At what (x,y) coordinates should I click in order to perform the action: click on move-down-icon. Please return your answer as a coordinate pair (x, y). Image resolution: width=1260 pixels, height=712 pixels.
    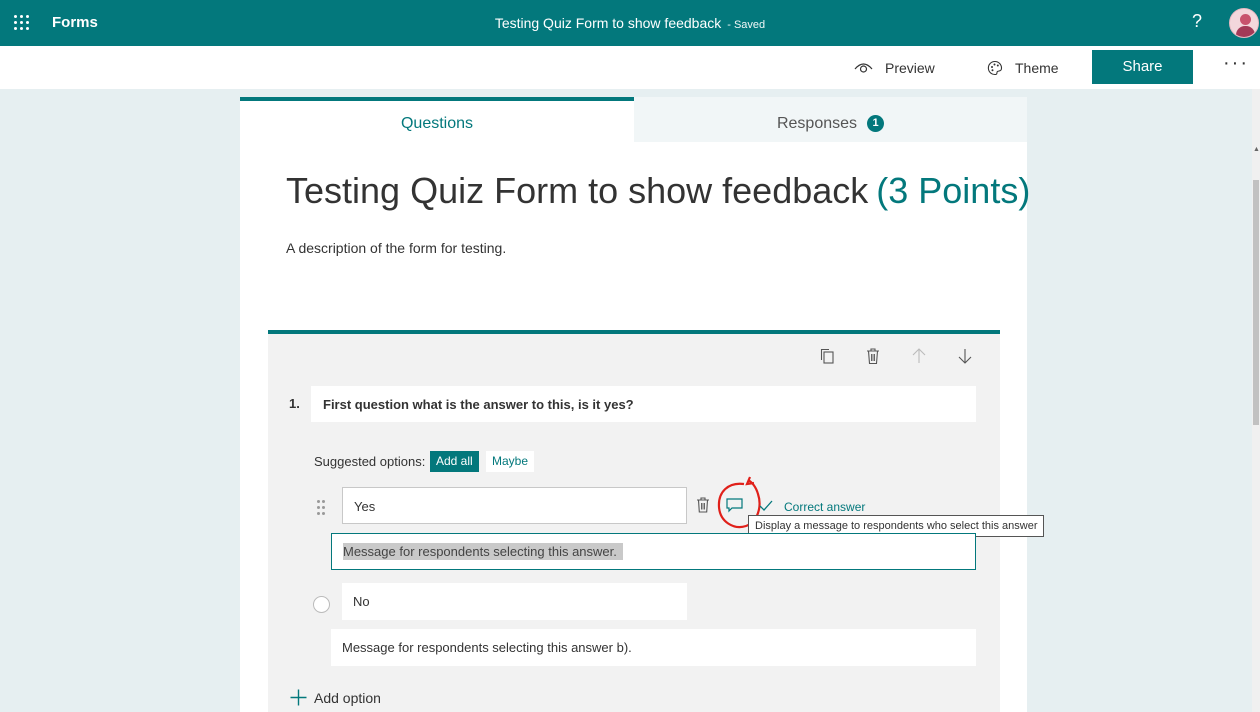
    Looking at the image, I should click on (965, 356).